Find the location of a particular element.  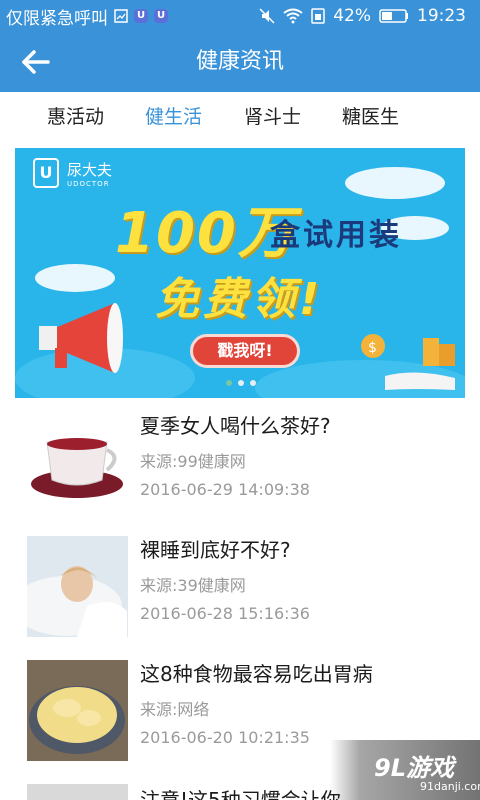

news-source: 来源:99健康网 is located at coordinates (193, 461).